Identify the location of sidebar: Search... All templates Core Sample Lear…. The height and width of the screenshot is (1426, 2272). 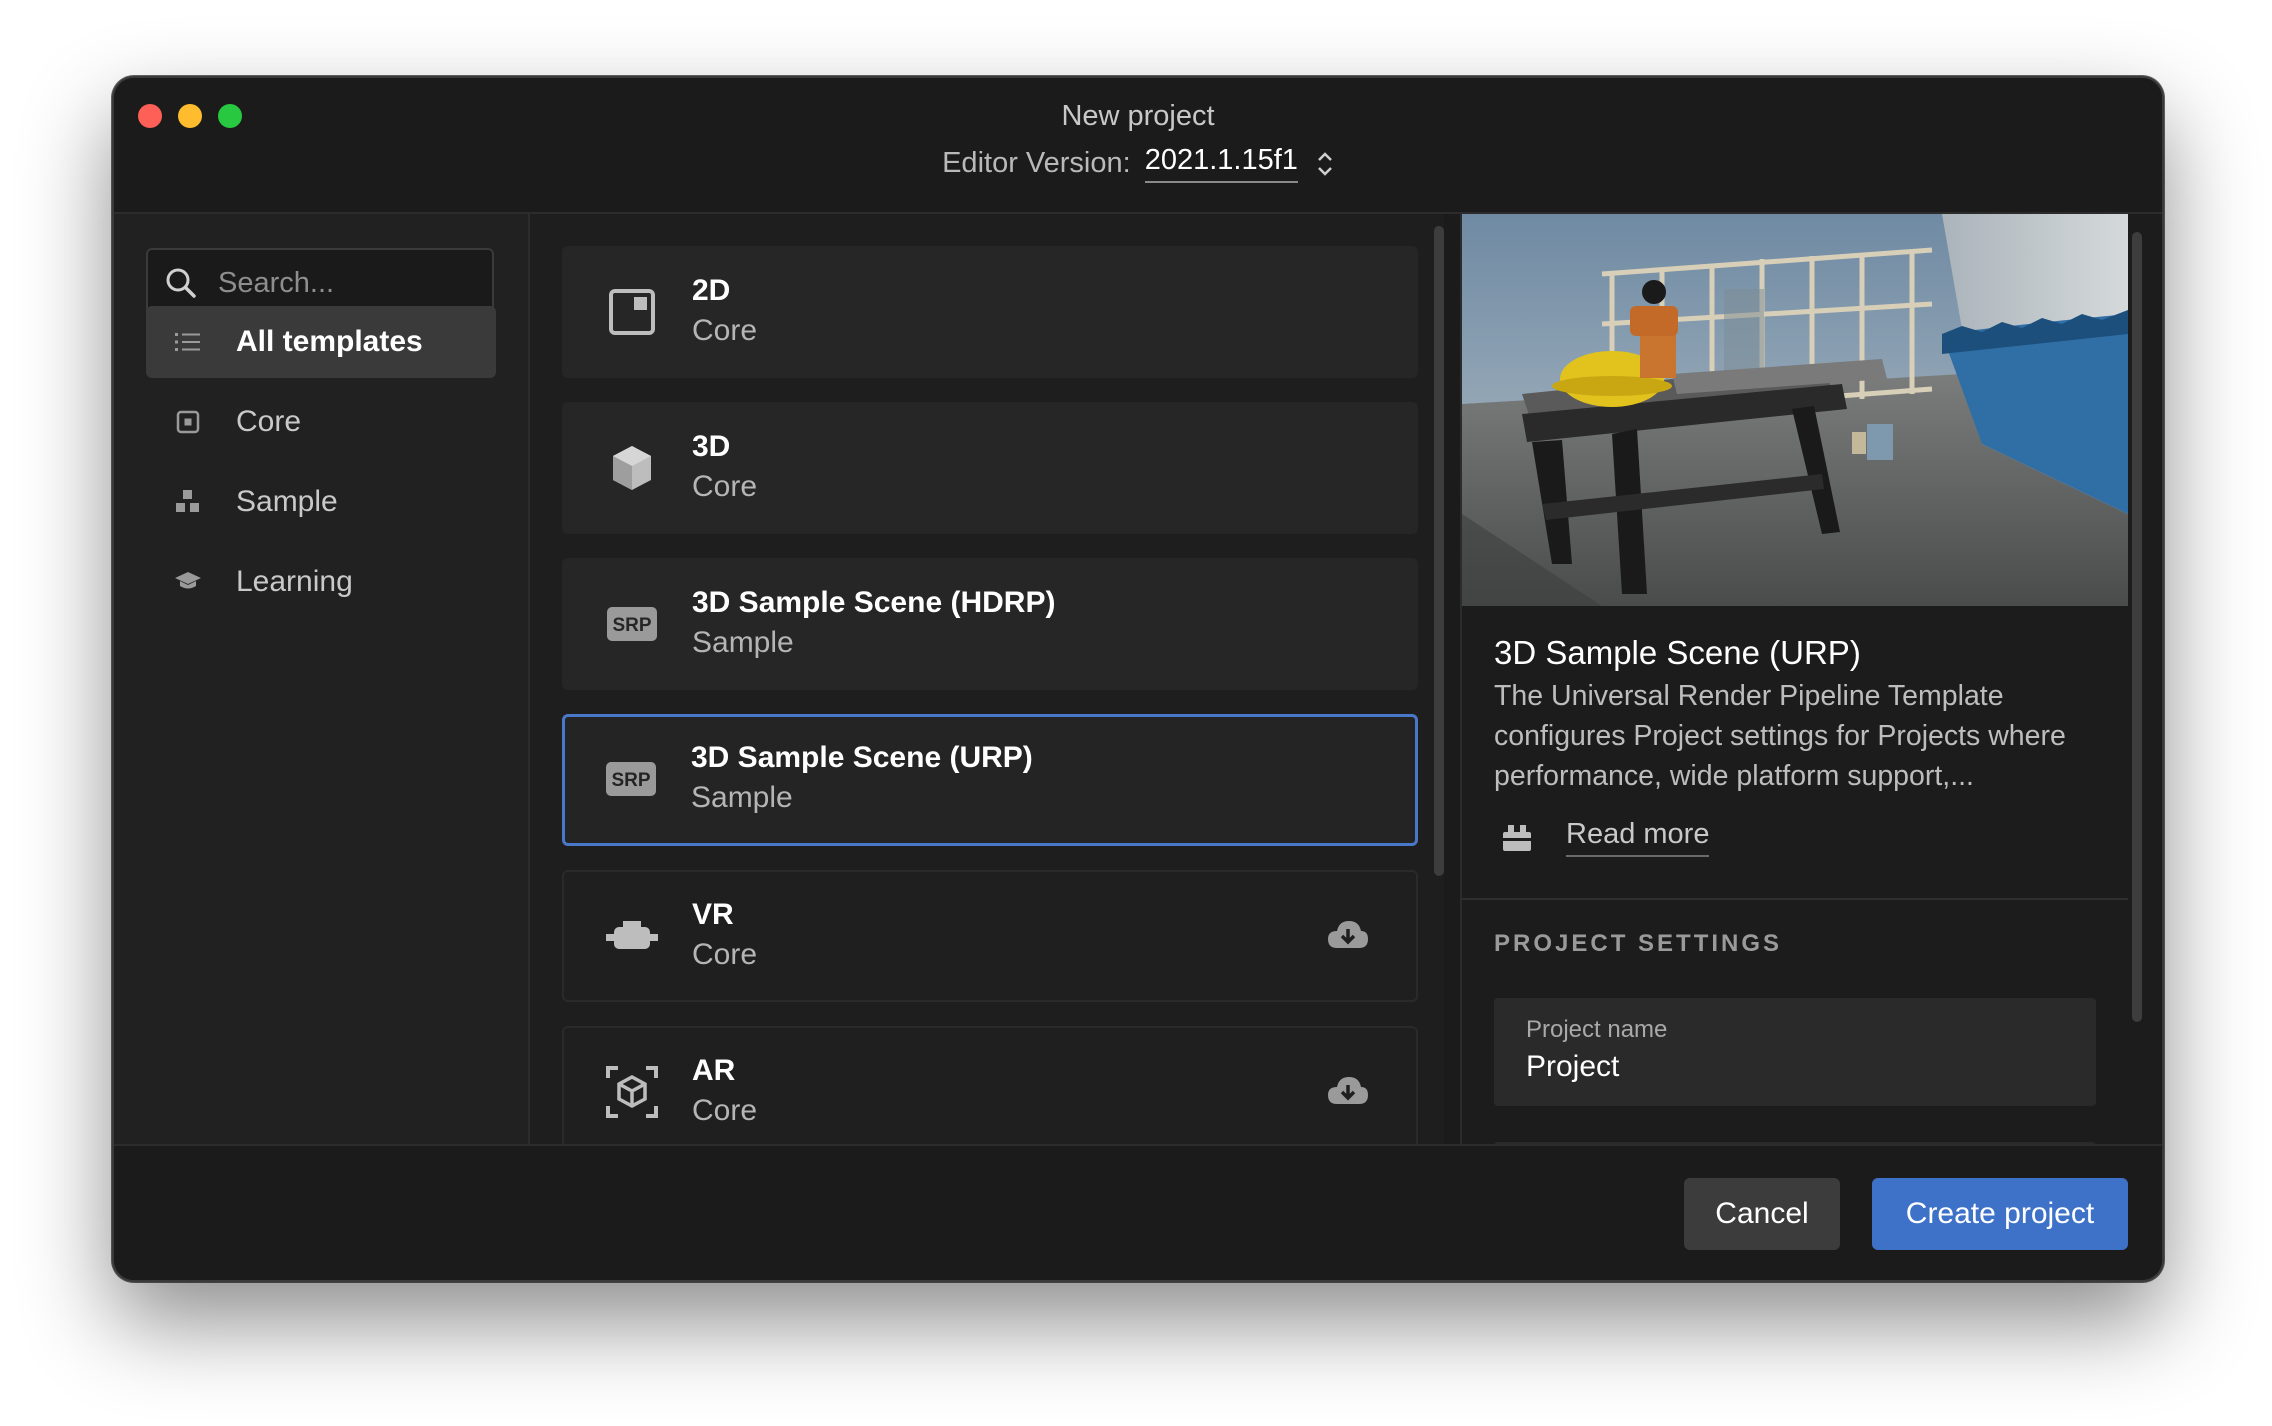
(322, 679).